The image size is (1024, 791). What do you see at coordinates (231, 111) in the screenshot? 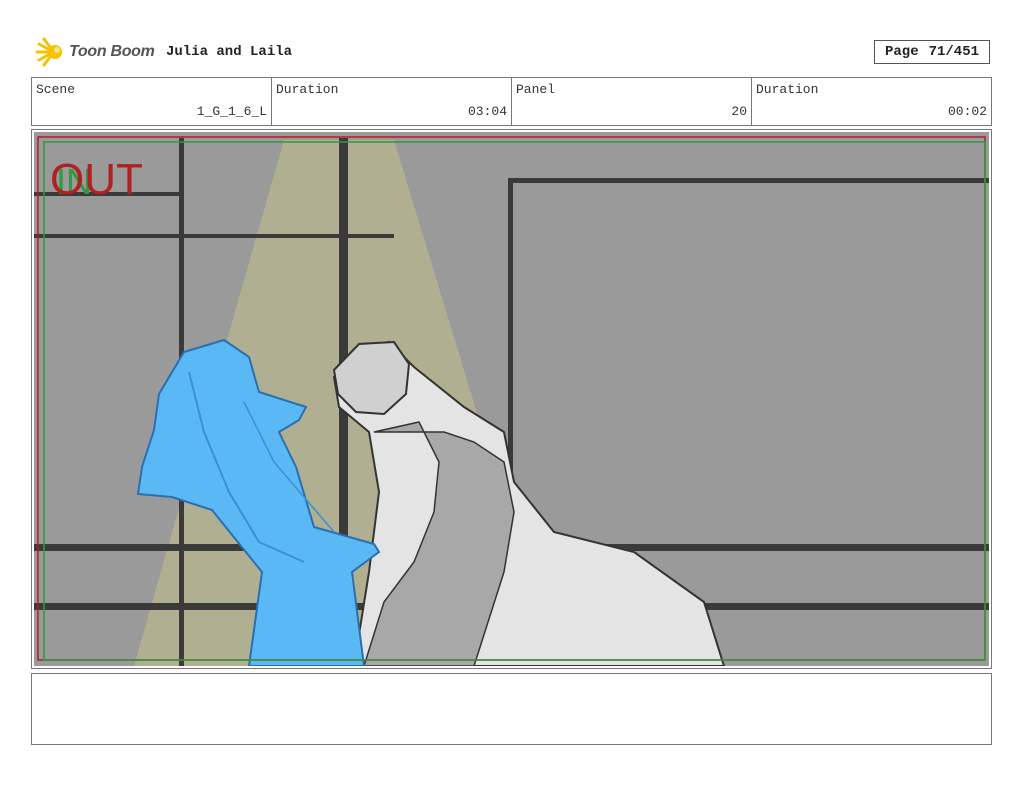
I see `scene-value: 1_G_1_6_L` at bounding box center [231, 111].